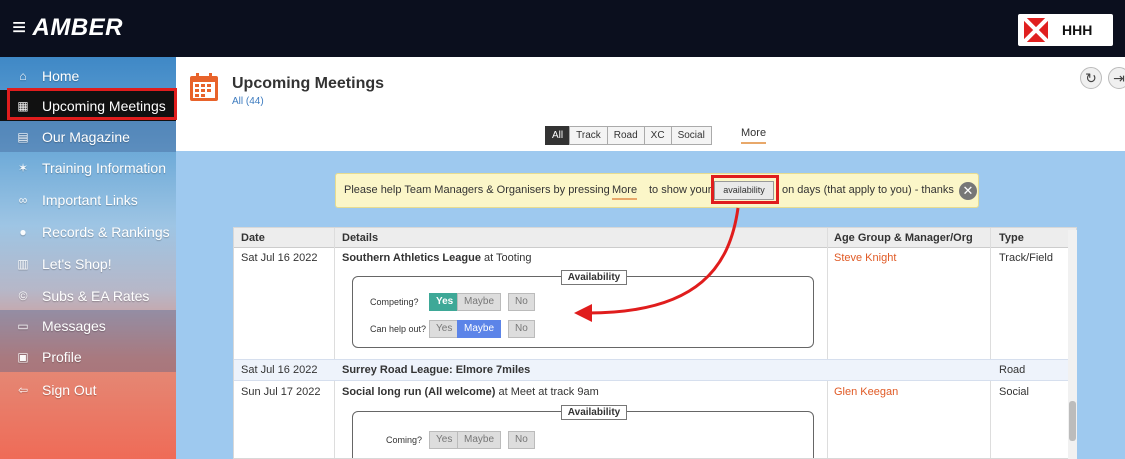  What do you see at coordinates (1077, 30) in the screenshot?
I see `club-name: HHH` at bounding box center [1077, 30].